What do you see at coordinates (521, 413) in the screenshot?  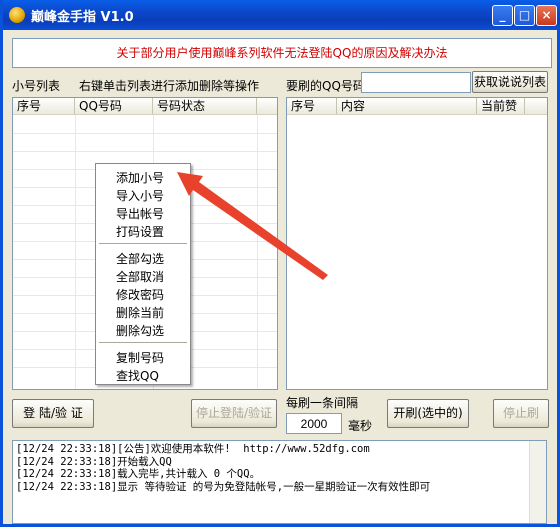 I see `stop-button: 停止刷` at bounding box center [521, 413].